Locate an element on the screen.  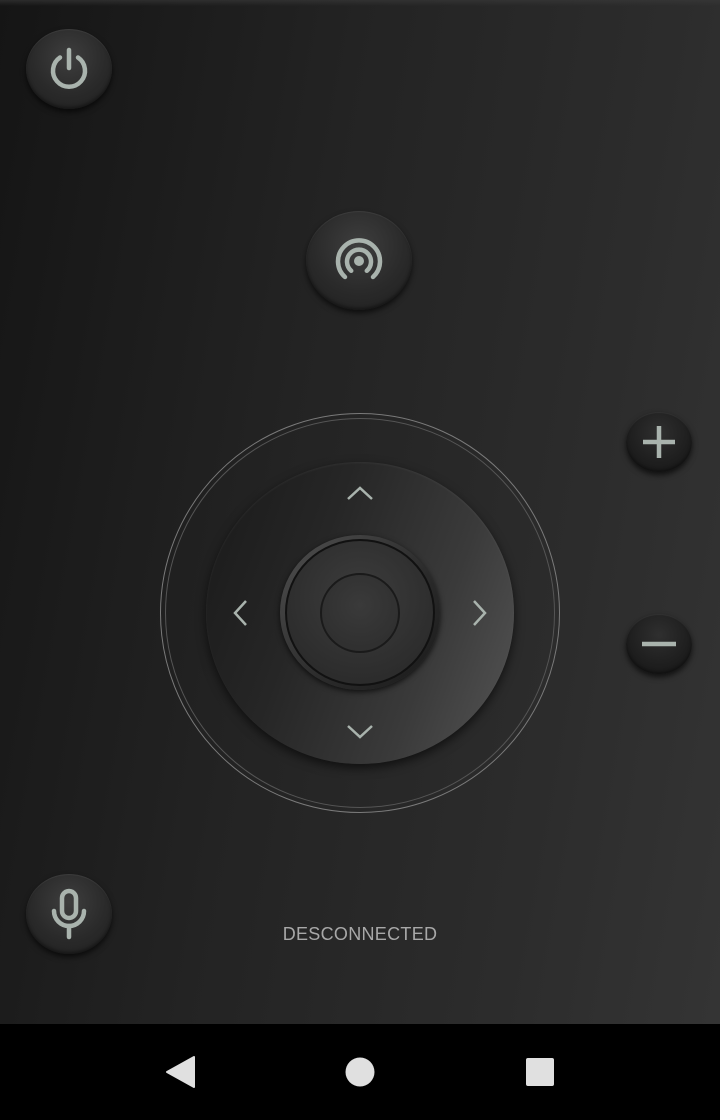
power-button is located at coordinates (69, 69).